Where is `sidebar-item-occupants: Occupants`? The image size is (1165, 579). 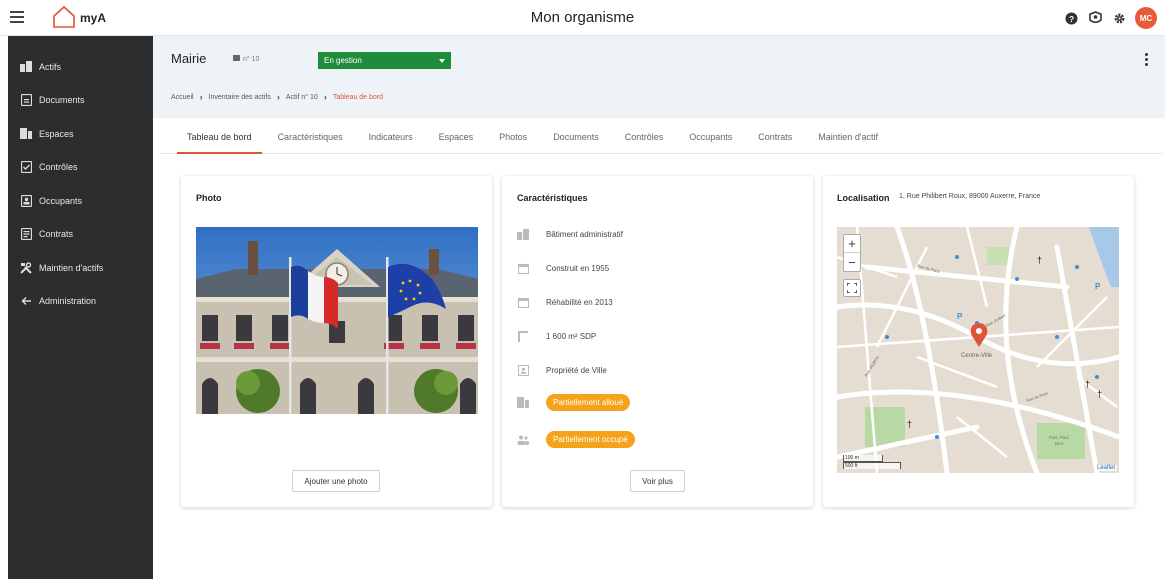
sidebar-item-occupants: Occupants is located at coordinates (80, 201).